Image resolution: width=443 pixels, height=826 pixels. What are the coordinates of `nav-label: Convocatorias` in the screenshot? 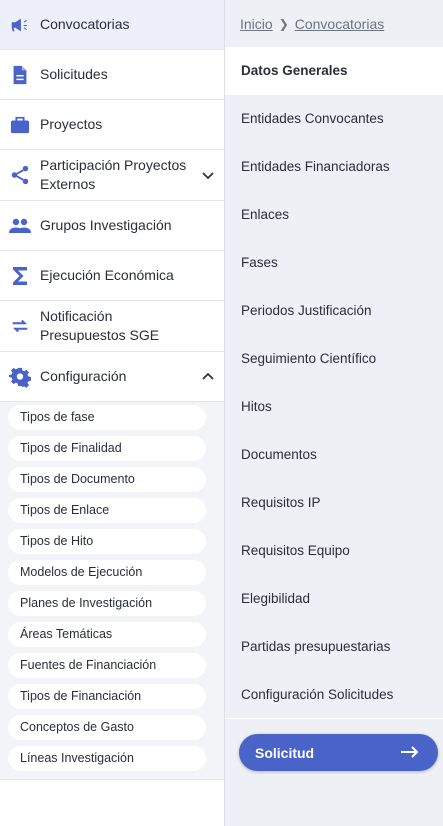 It's located at (85, 24).